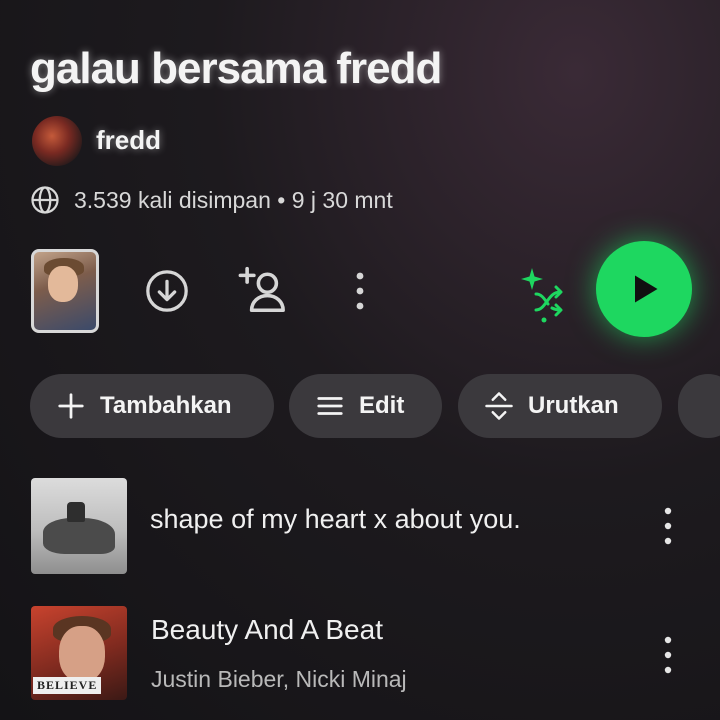  I want to click on play-icon, so click(646, 289).